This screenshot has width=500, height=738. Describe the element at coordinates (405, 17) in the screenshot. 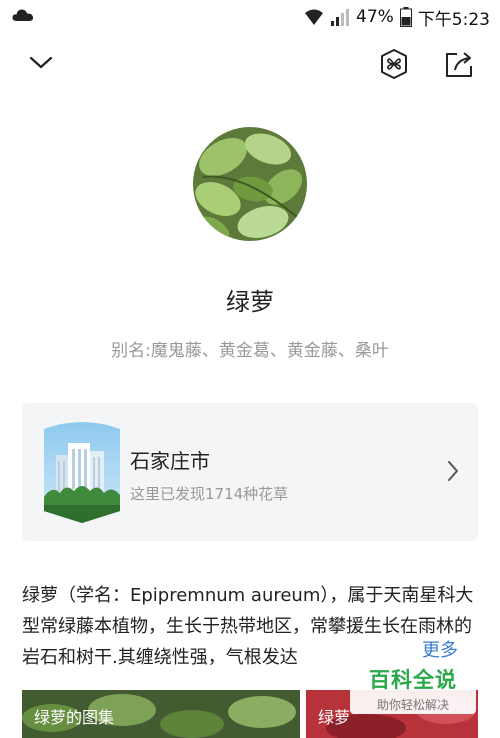

I see `battery-icon` at that location.